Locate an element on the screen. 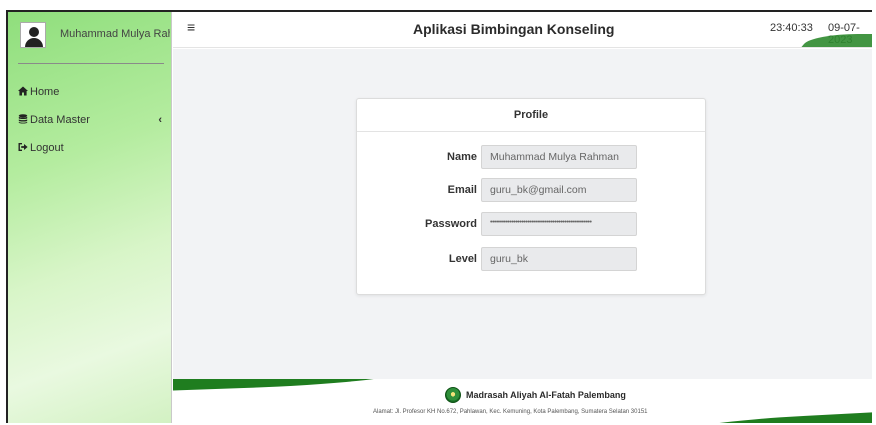 The height and width of the screenshot is (425, 876). sidebar-nav: Home Data Master ‹ Logout is located at coordinates (90, 120).